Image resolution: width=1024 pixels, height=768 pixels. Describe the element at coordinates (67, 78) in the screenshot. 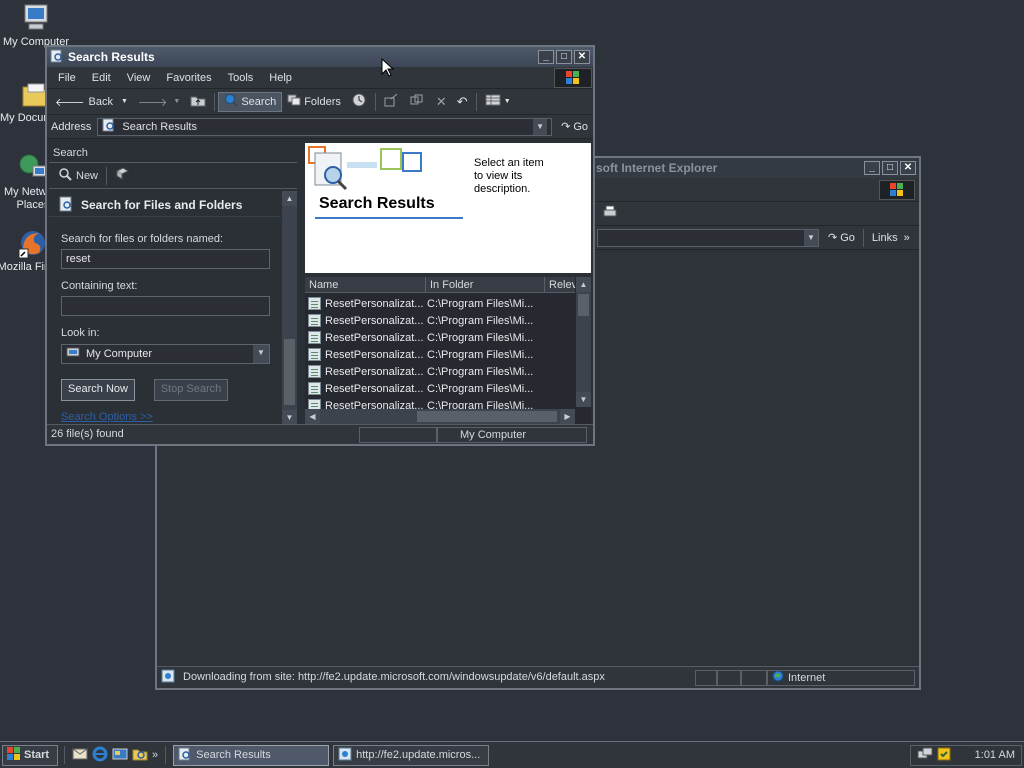

I see `menu-file: File` at that location.